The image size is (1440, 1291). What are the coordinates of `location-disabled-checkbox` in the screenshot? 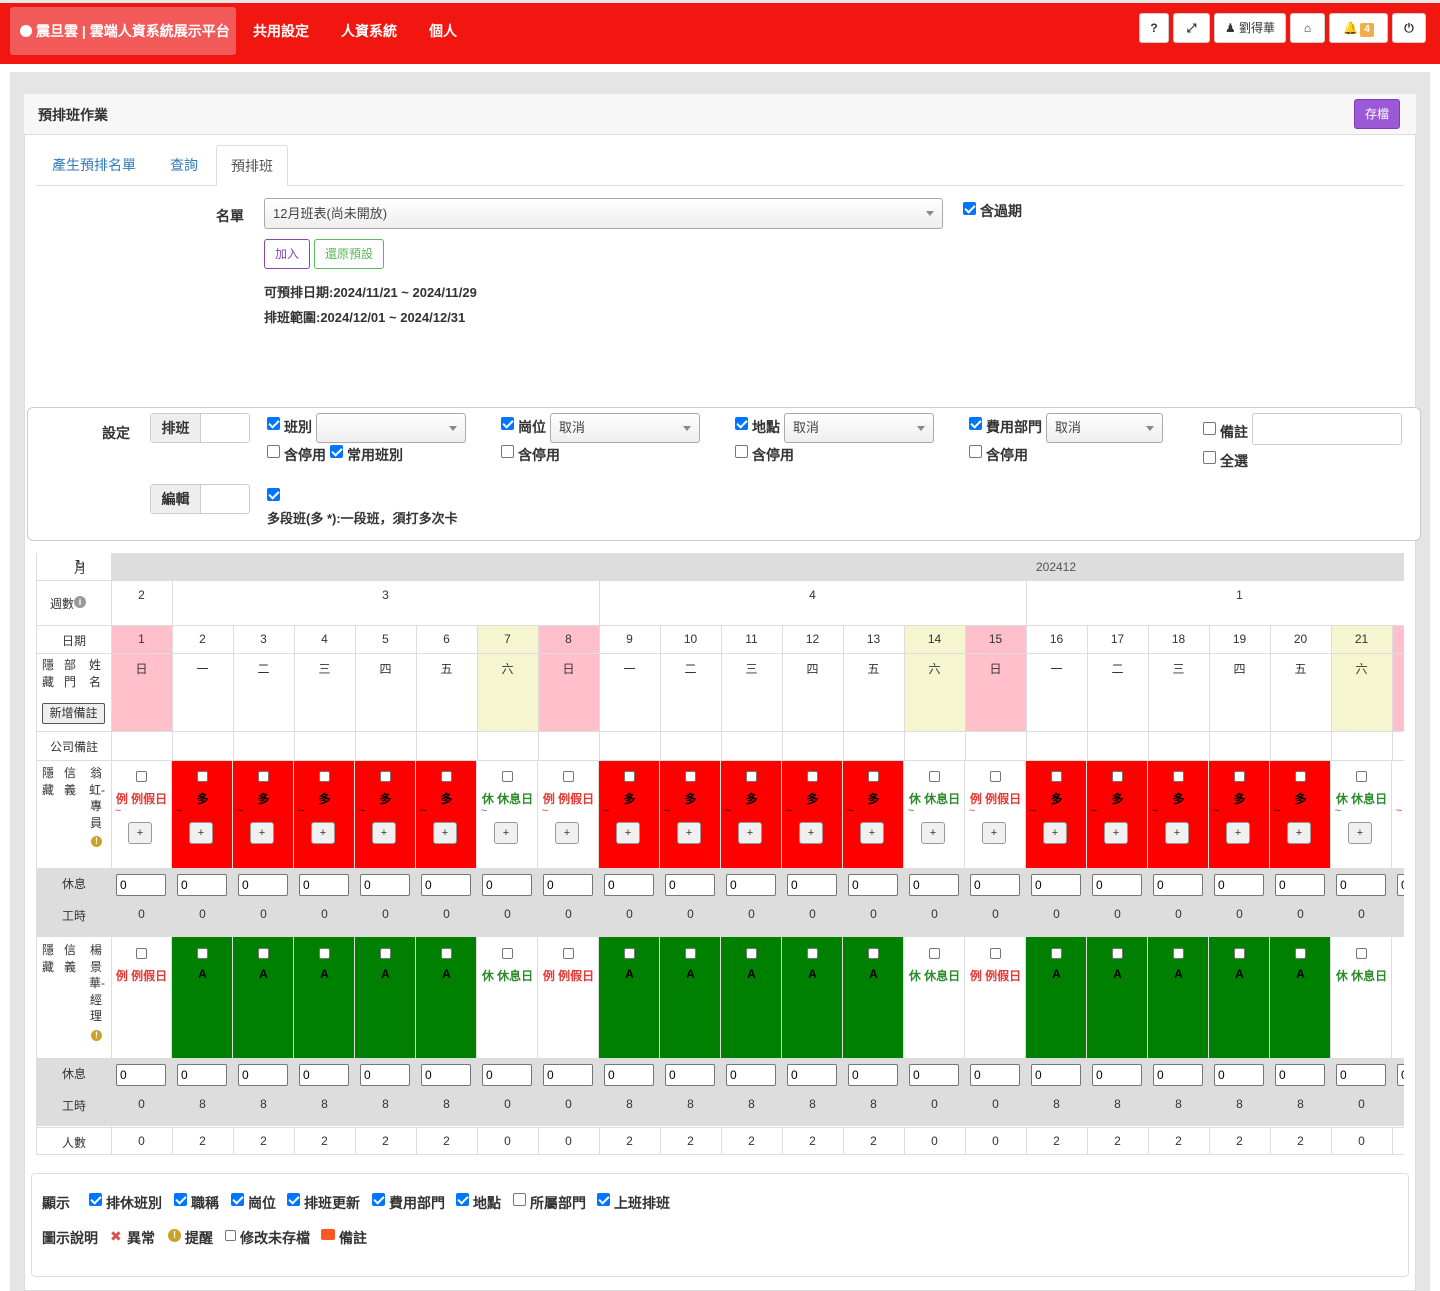 It's located at (741, 451).